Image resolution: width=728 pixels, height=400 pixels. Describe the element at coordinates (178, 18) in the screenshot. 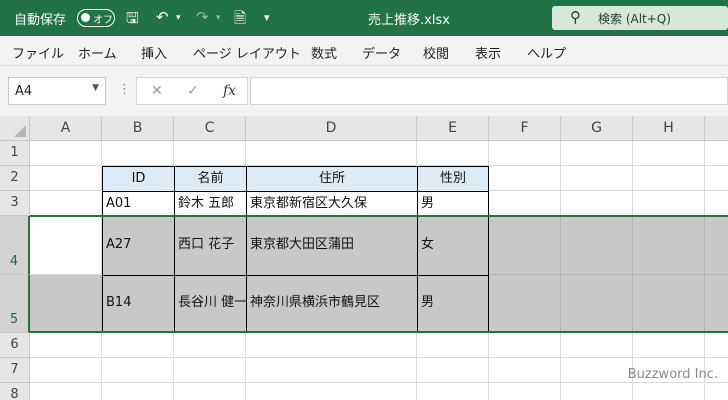

I see `undo-dropdown-icon: ▾` at that location.